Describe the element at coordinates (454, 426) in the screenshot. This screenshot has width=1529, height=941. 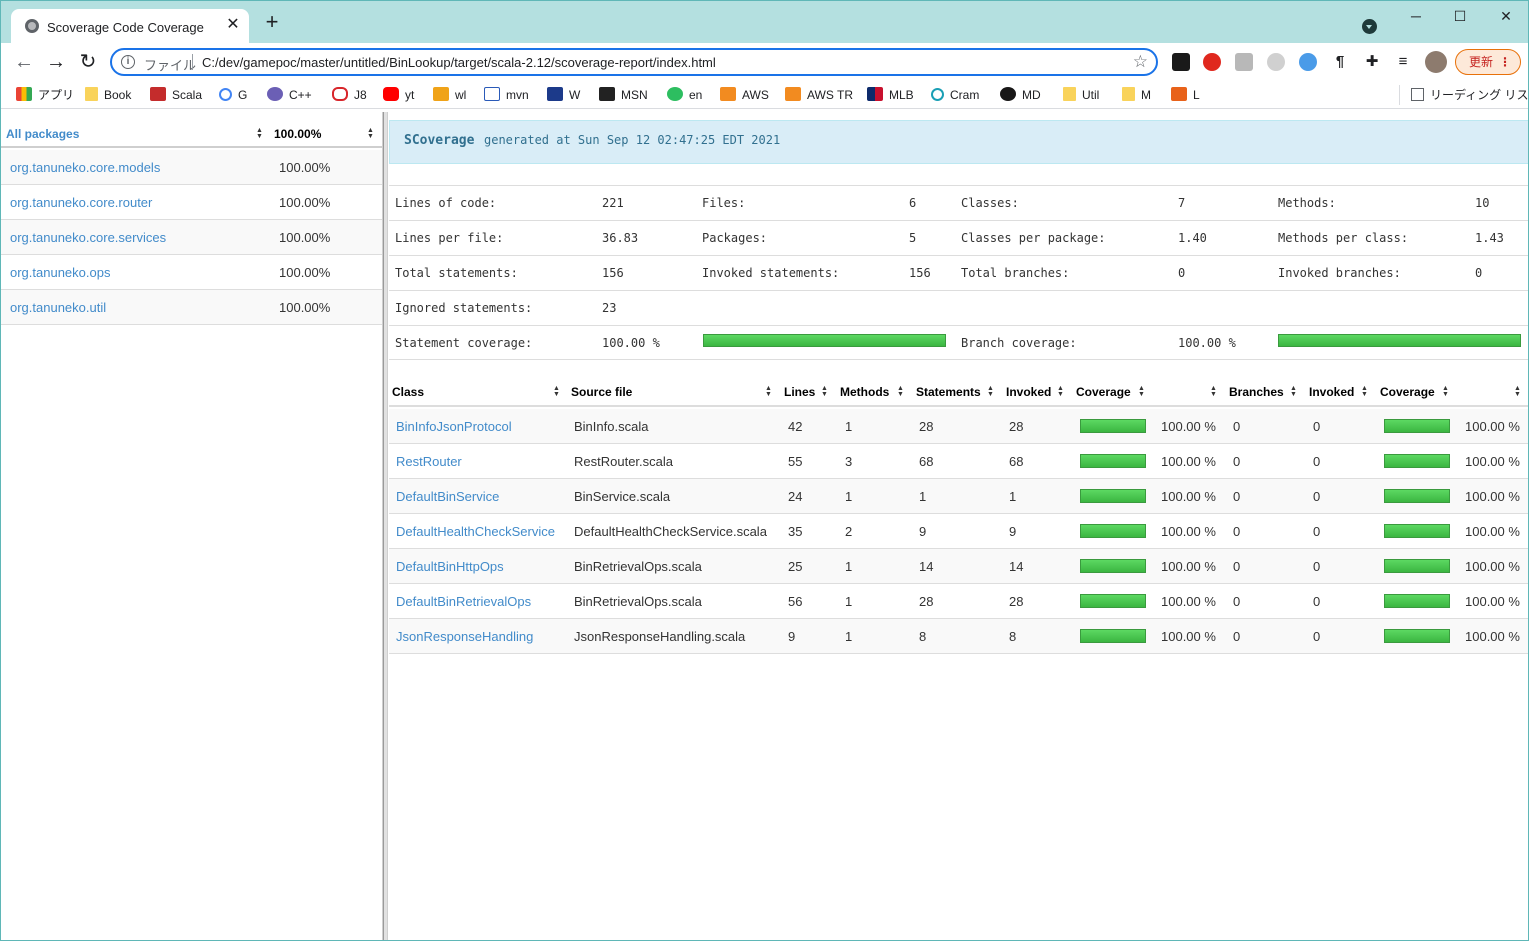
I see `class-link: BinInfoJsonProtocol` at that location.